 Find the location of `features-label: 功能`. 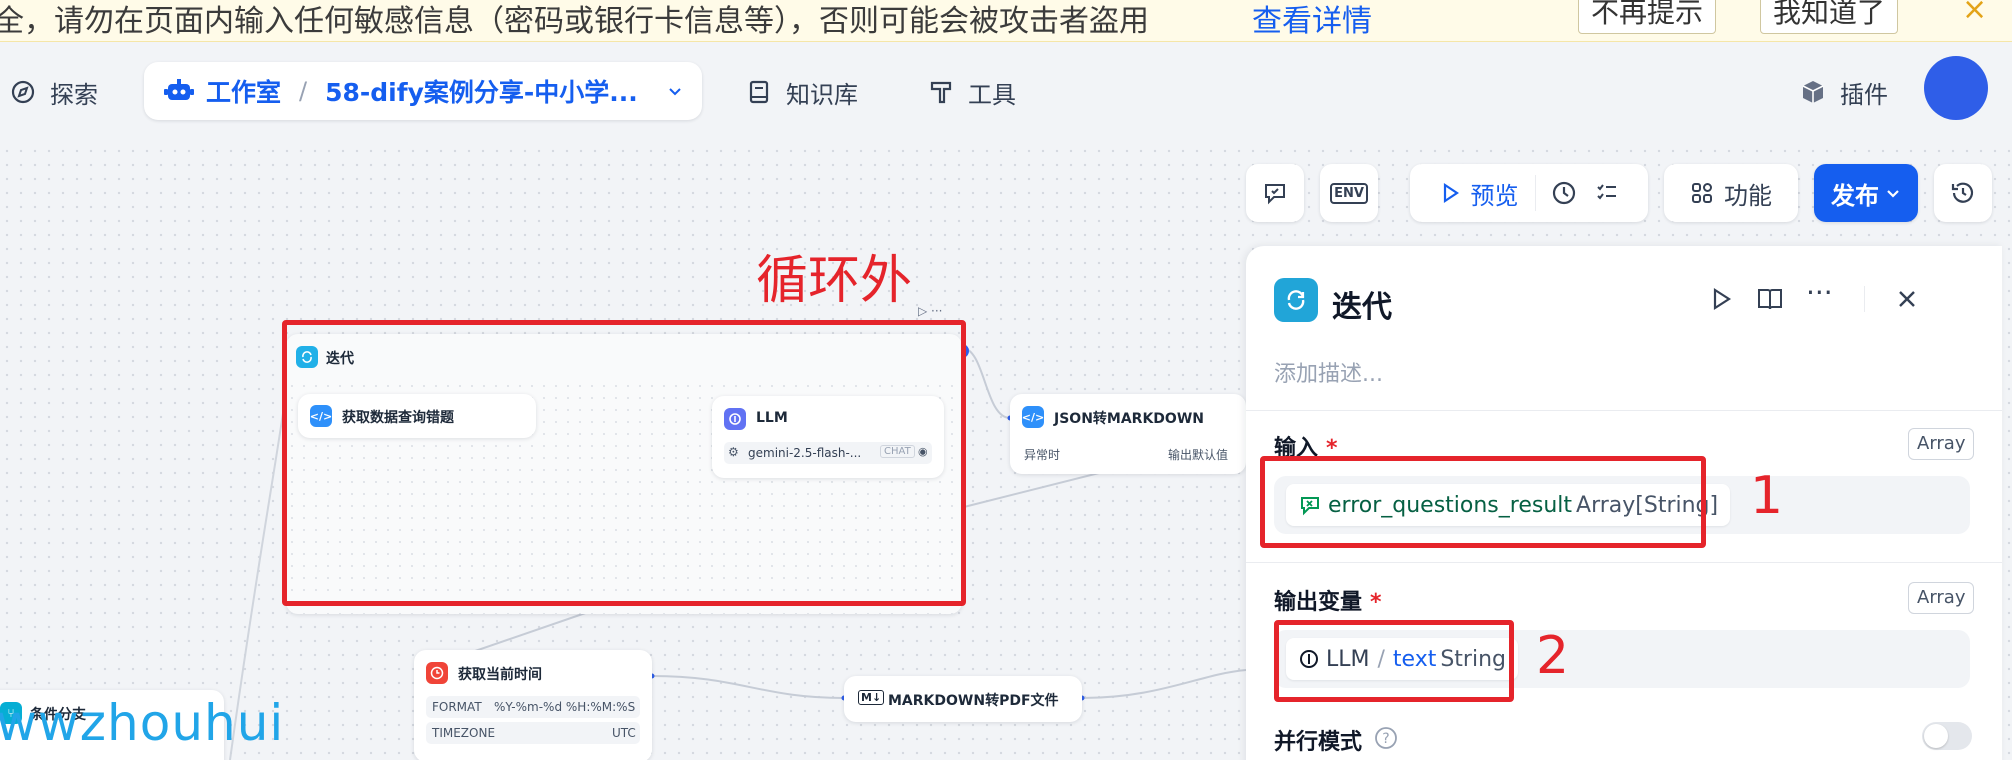

features-label: 功能 is located at coordinates (1748, 195).